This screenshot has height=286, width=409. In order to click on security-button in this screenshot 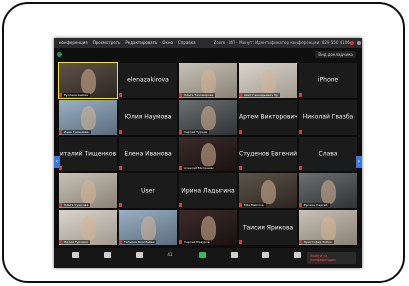, I will do `click(139, 258)`.